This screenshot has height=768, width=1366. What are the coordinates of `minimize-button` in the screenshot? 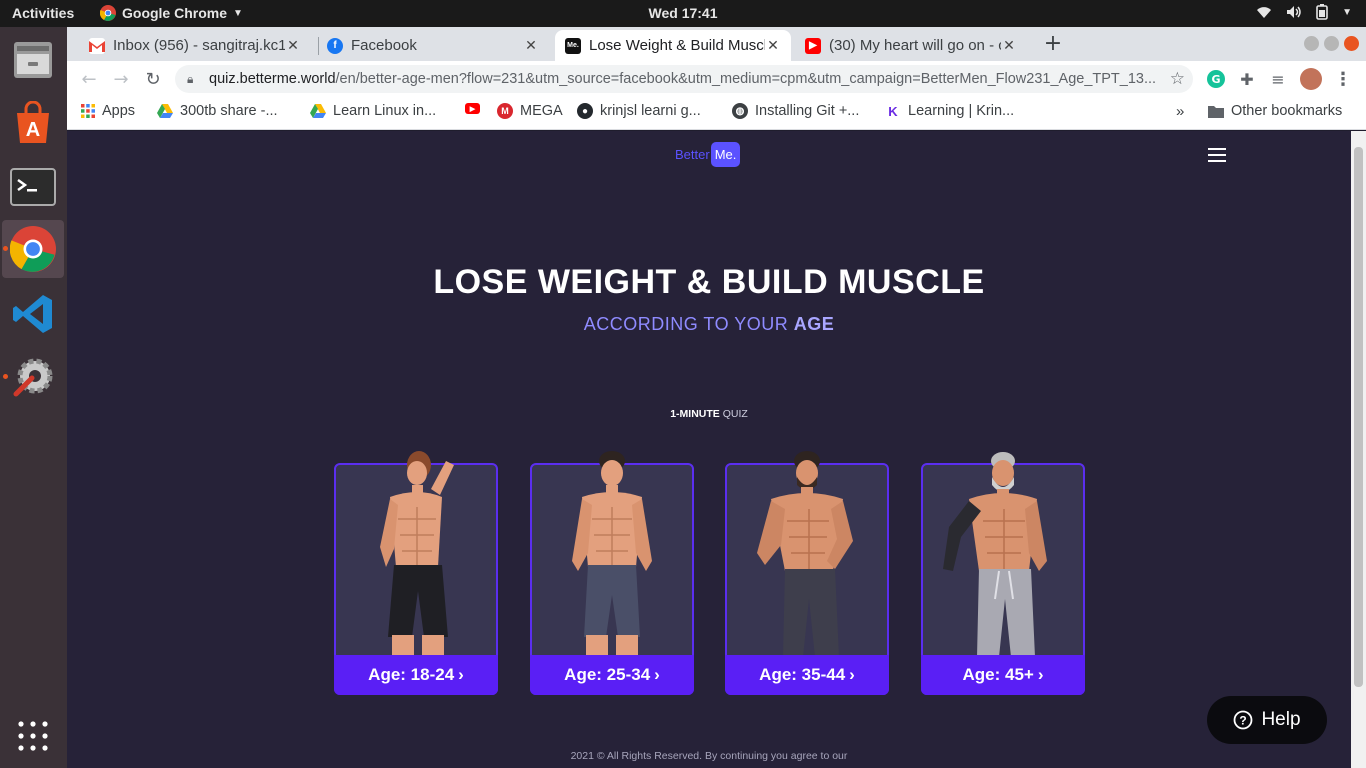 It's located at (1311, 43).